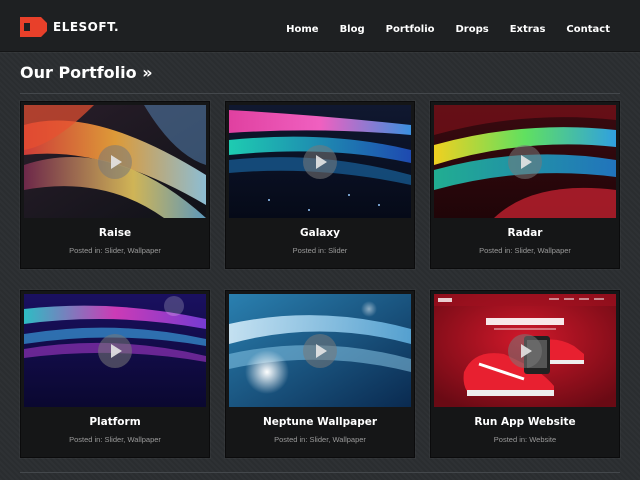  I want to click on portfolio-item-meta: Posted in: Website, so click(525, 439).